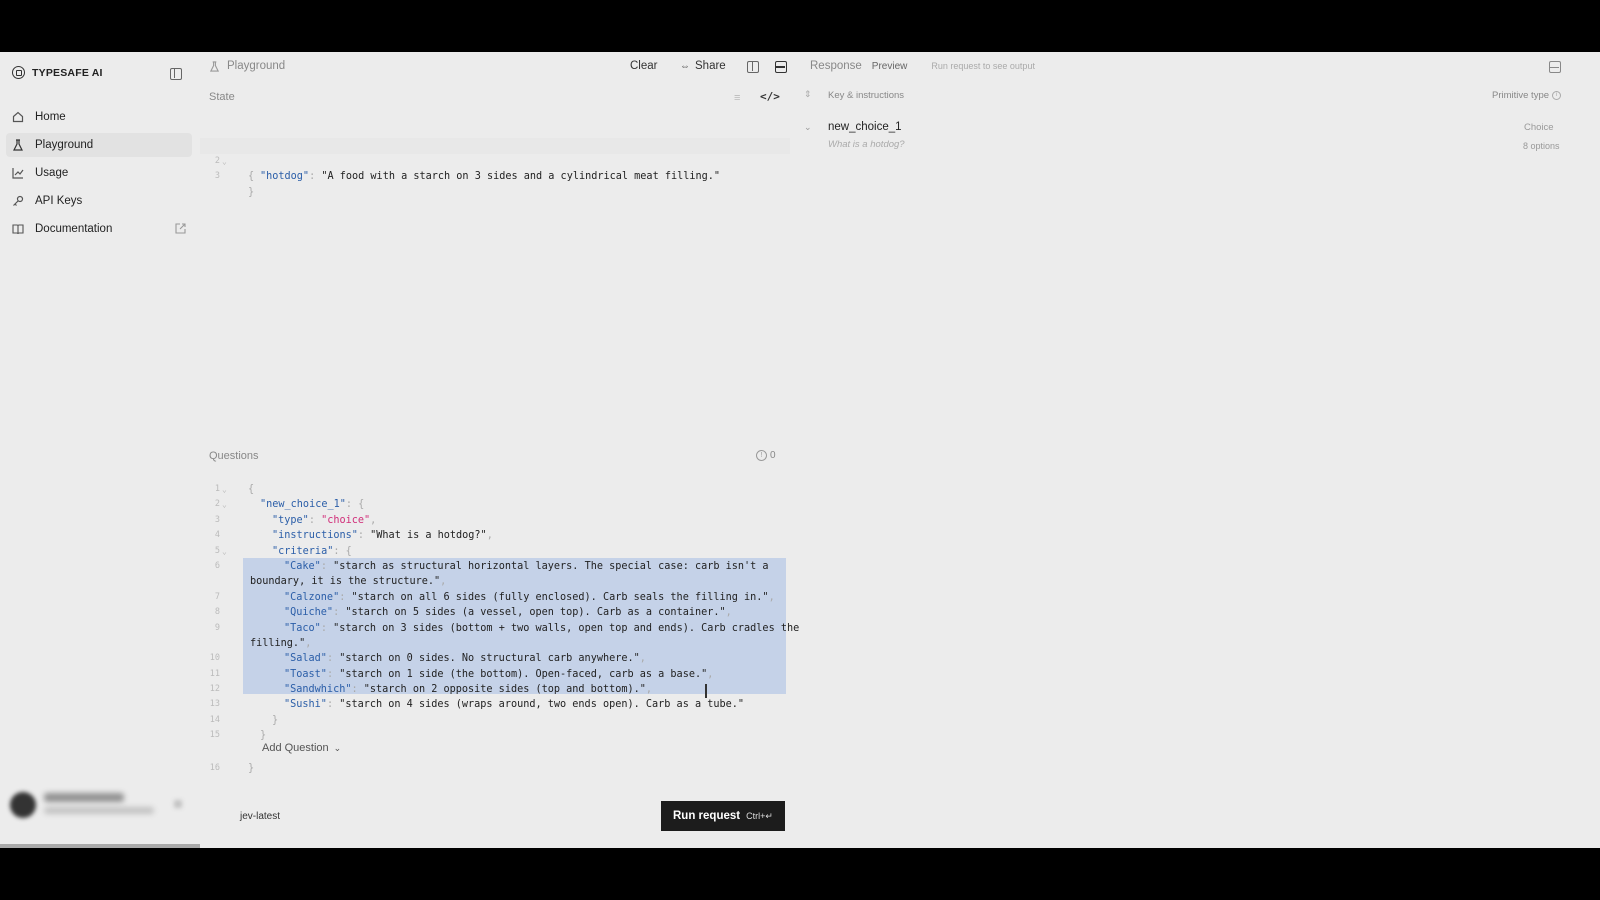  Describe the element at coordinates (18, 229) in the screenshot. I see `book-icon` at that location.